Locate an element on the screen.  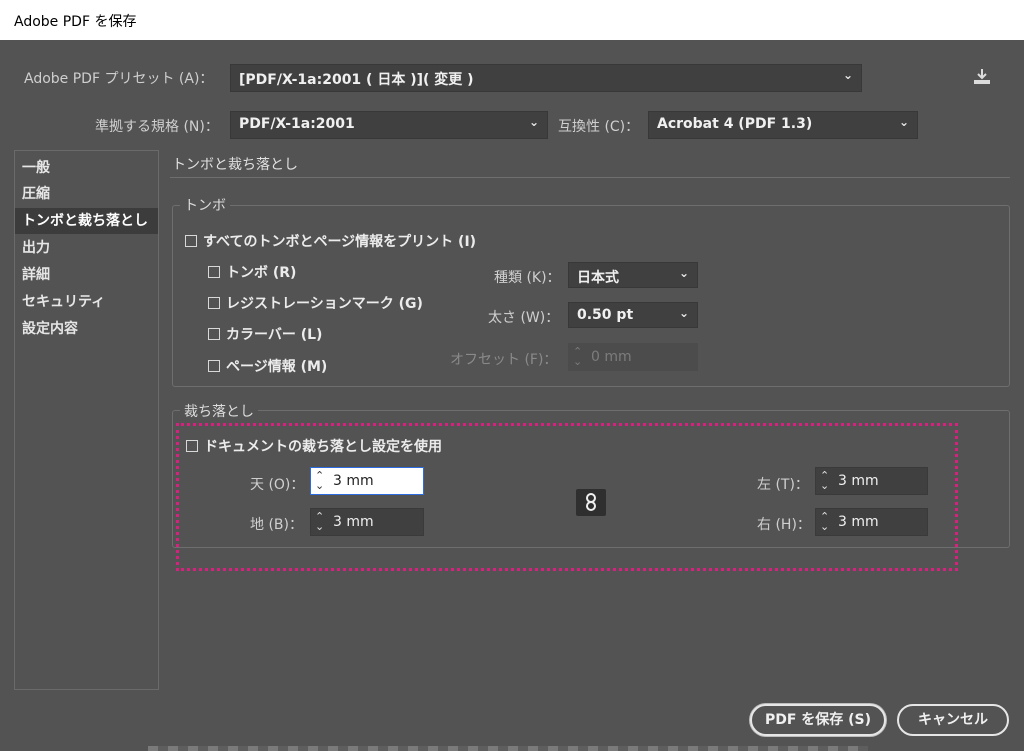
marks-group-title: トンボ is located at coordinates (205, 205).